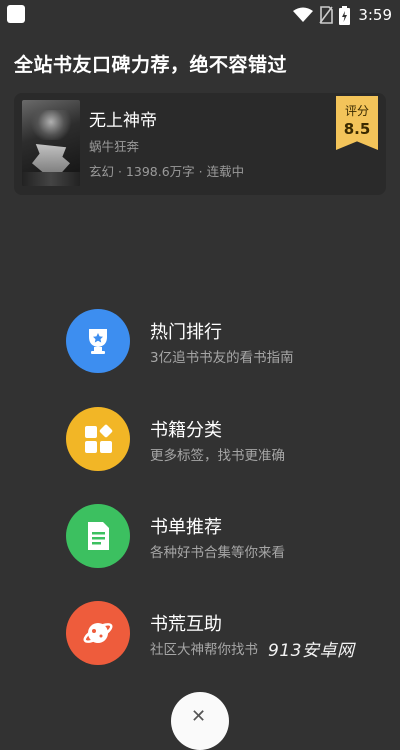 This screenshot has width=400, height=750. What do you see at coordinates (186, 332) in the screenshot?
I see `menu-item-title: 热门排行` at bounding box center [186, 332].